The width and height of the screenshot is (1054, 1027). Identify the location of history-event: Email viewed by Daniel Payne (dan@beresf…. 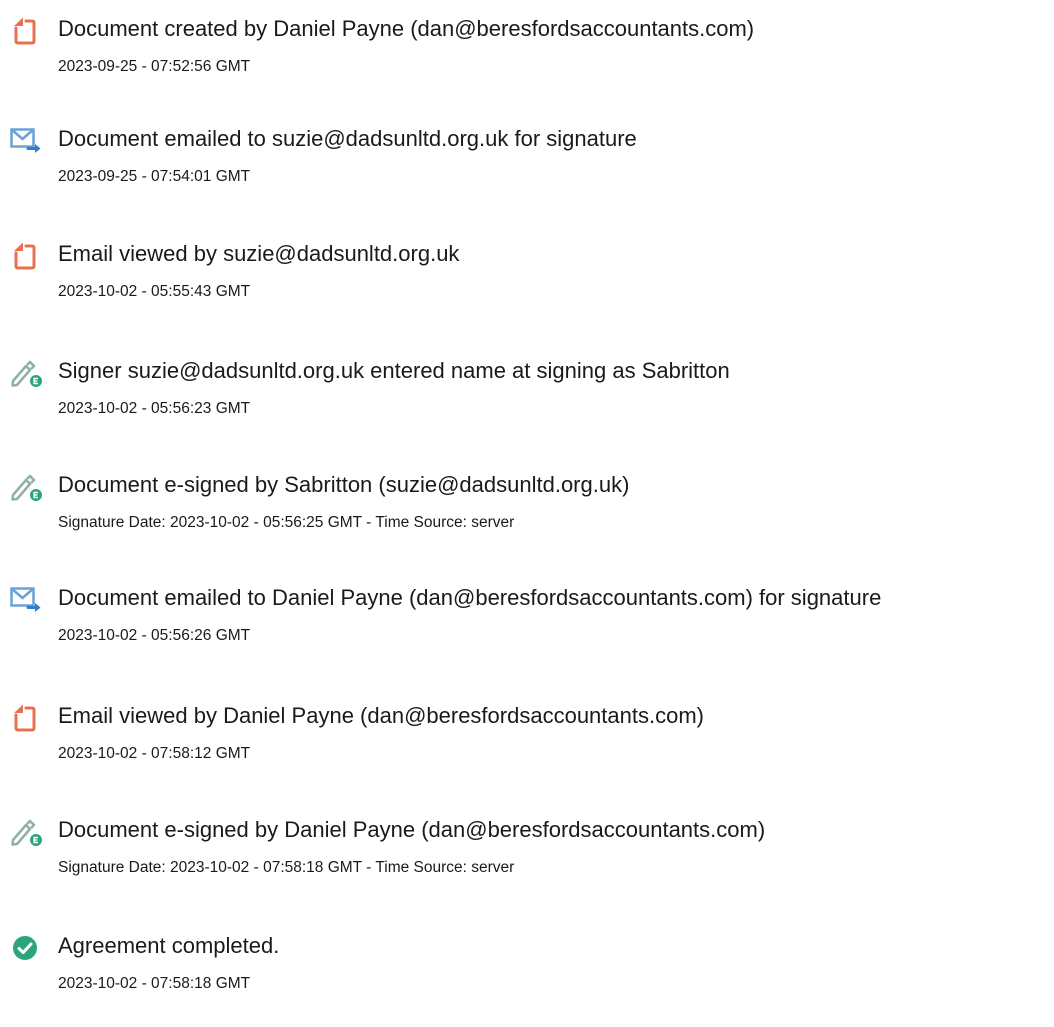
(527, 749).